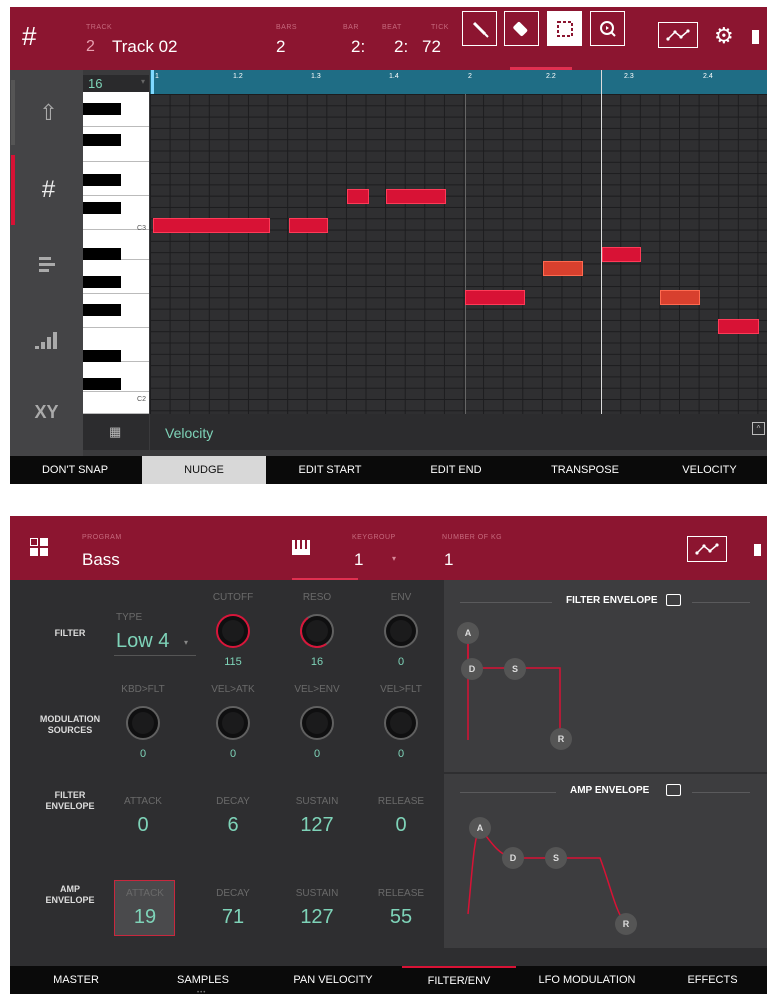  I want to click on pencil-tool, so click(479, 28).